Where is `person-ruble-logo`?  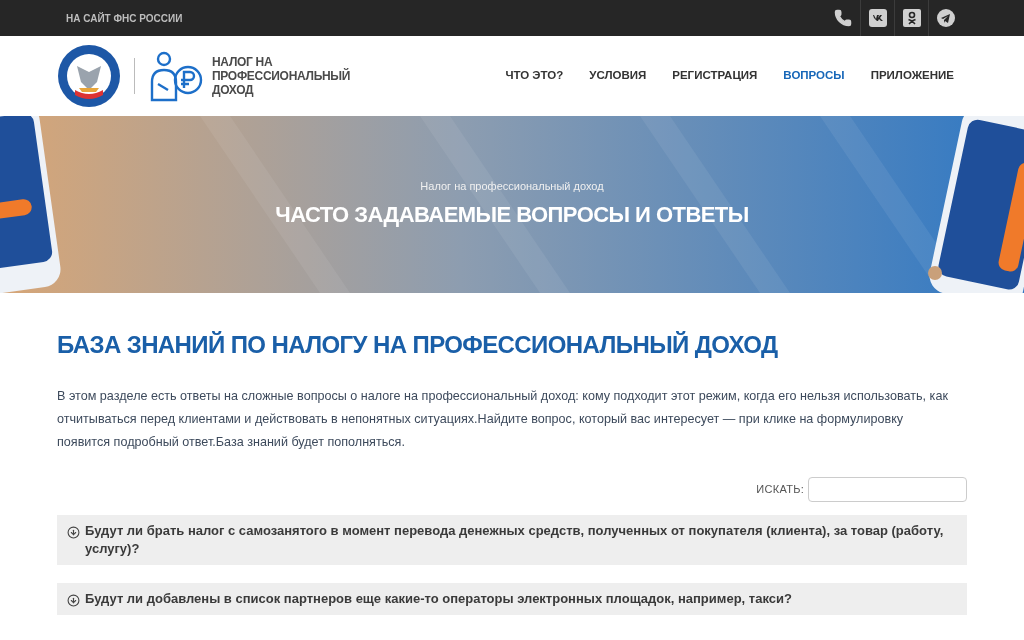
person-ruble-logo is located at coordinates (176, 76).